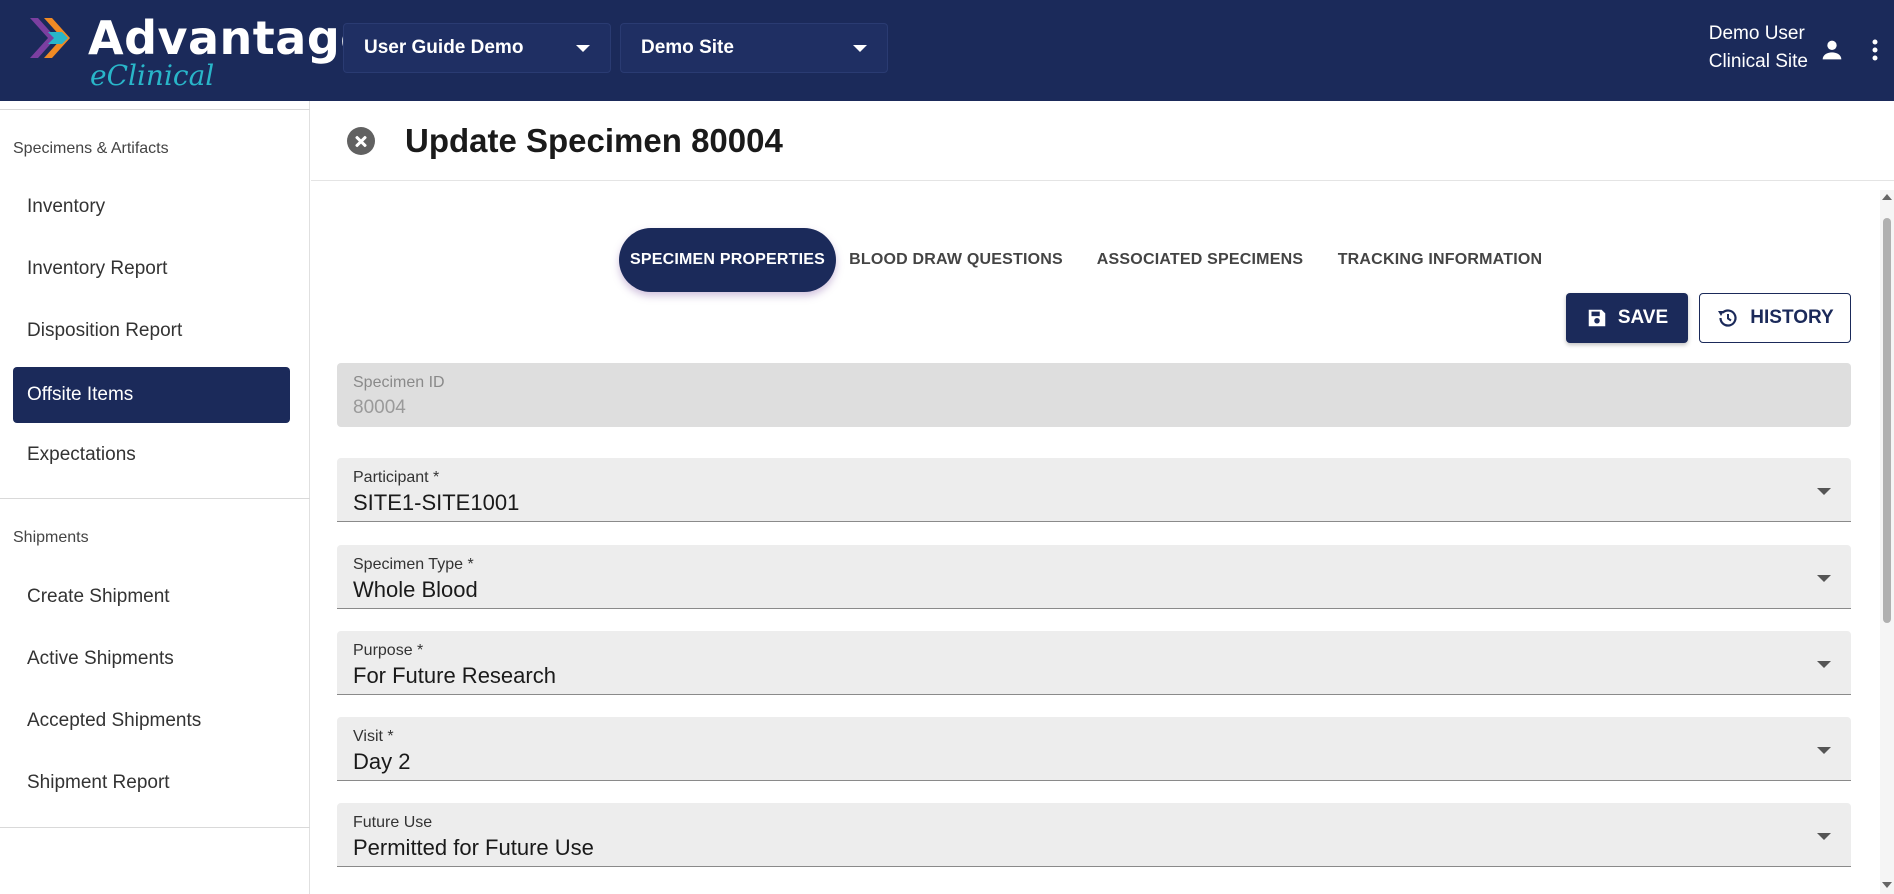 The width and height of the screenshot is (1894, 894). I want to click on study-selector: User Guide Demo, so click(477, 48).